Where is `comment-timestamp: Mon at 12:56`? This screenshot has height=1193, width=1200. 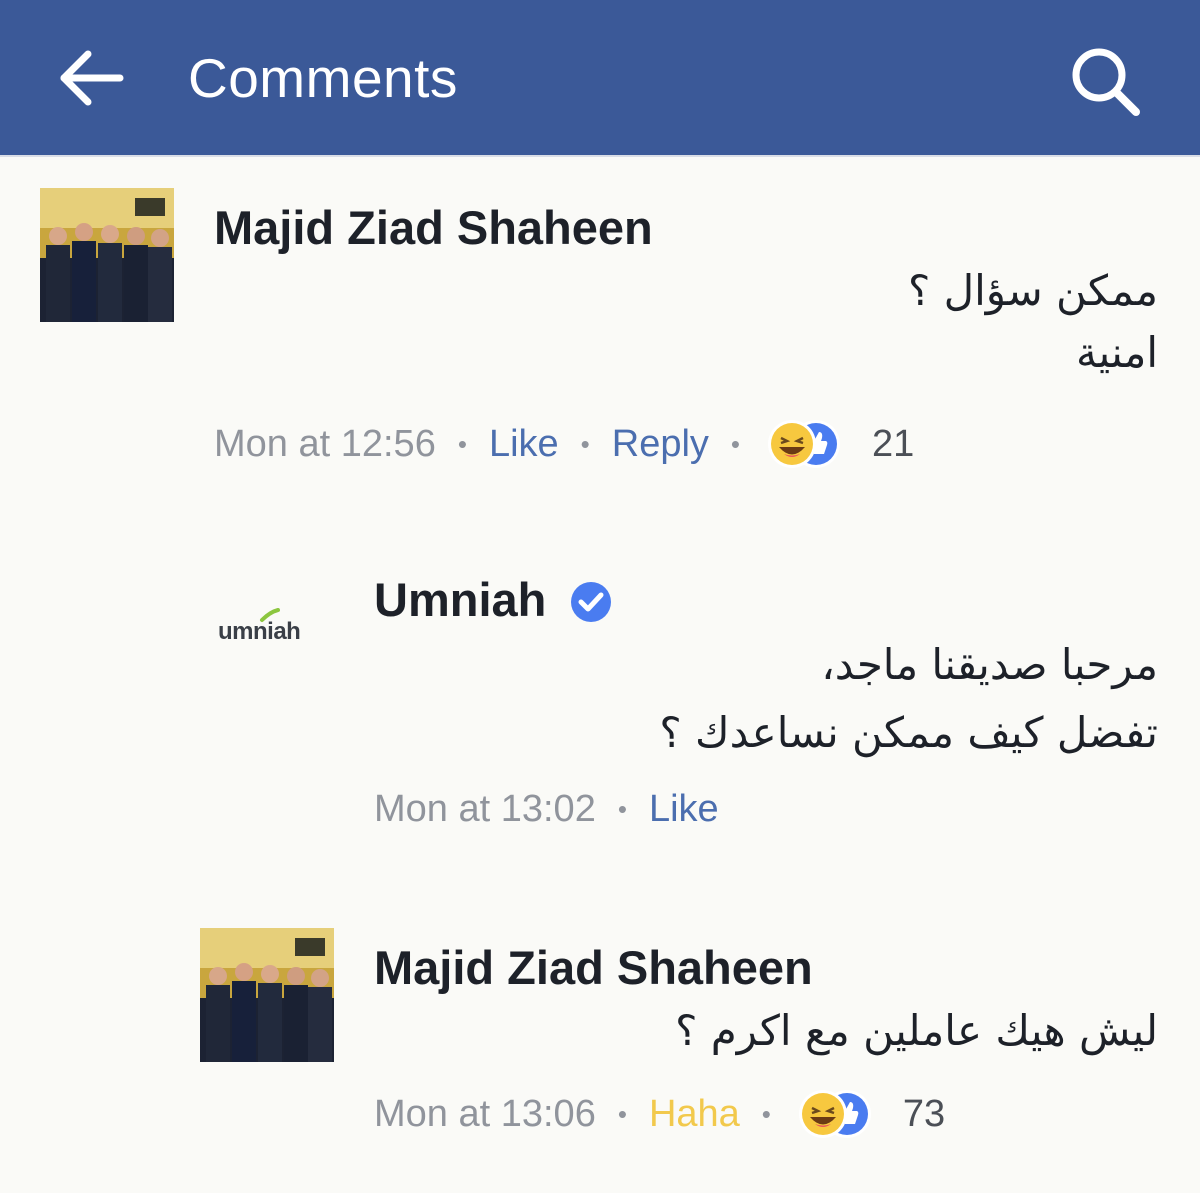
comment-timestamp: Mon at 12:56 is located at coordinates (325, 443).